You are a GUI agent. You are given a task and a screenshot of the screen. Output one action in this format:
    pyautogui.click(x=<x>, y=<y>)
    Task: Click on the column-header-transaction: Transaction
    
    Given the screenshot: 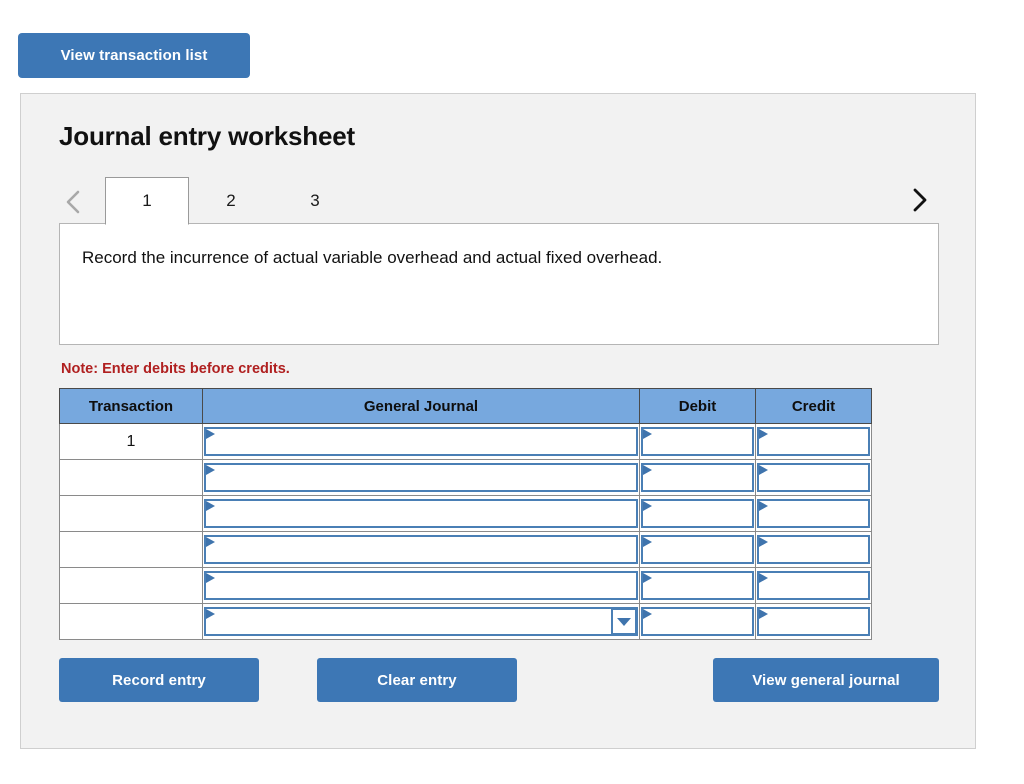 What is the action you would take?
    pyautogui.click(x=131, y=406)
    